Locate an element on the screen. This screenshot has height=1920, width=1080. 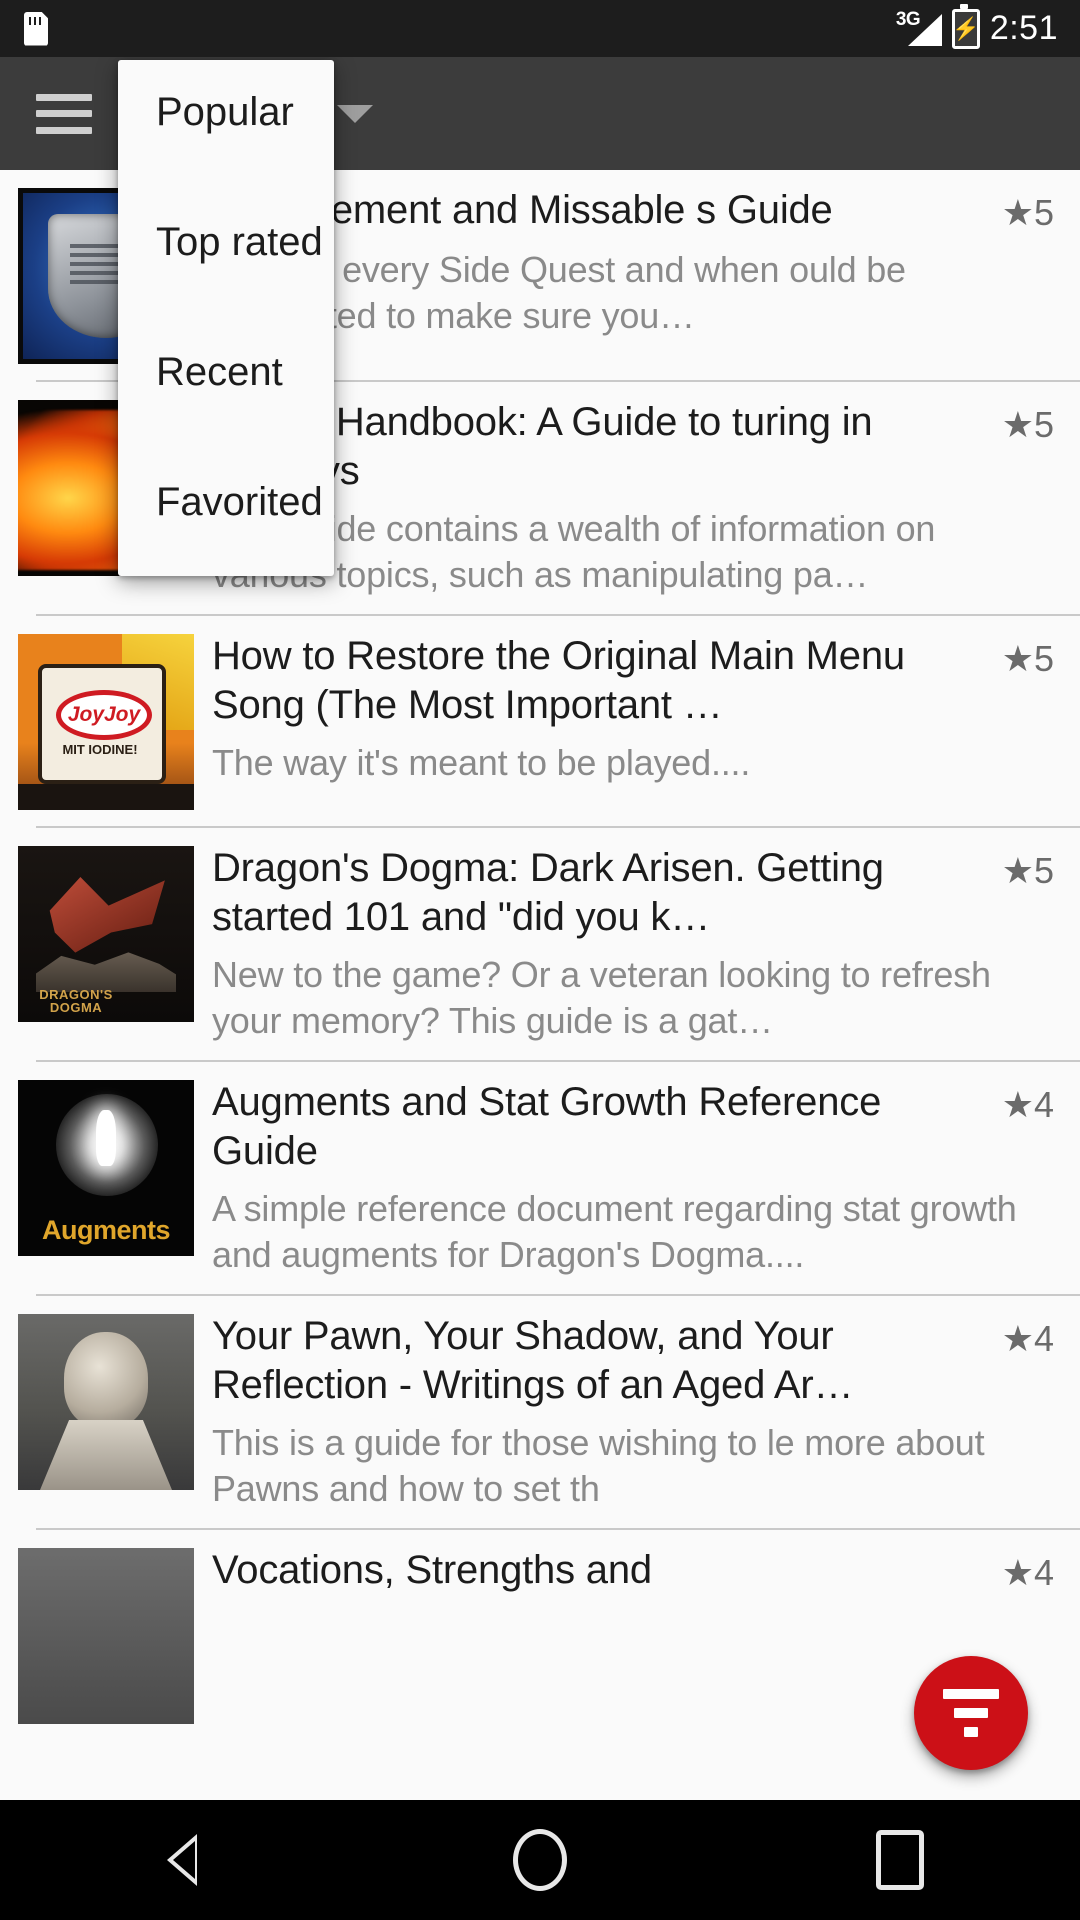
android-nav-bar is located at coordinates (540, 1860).